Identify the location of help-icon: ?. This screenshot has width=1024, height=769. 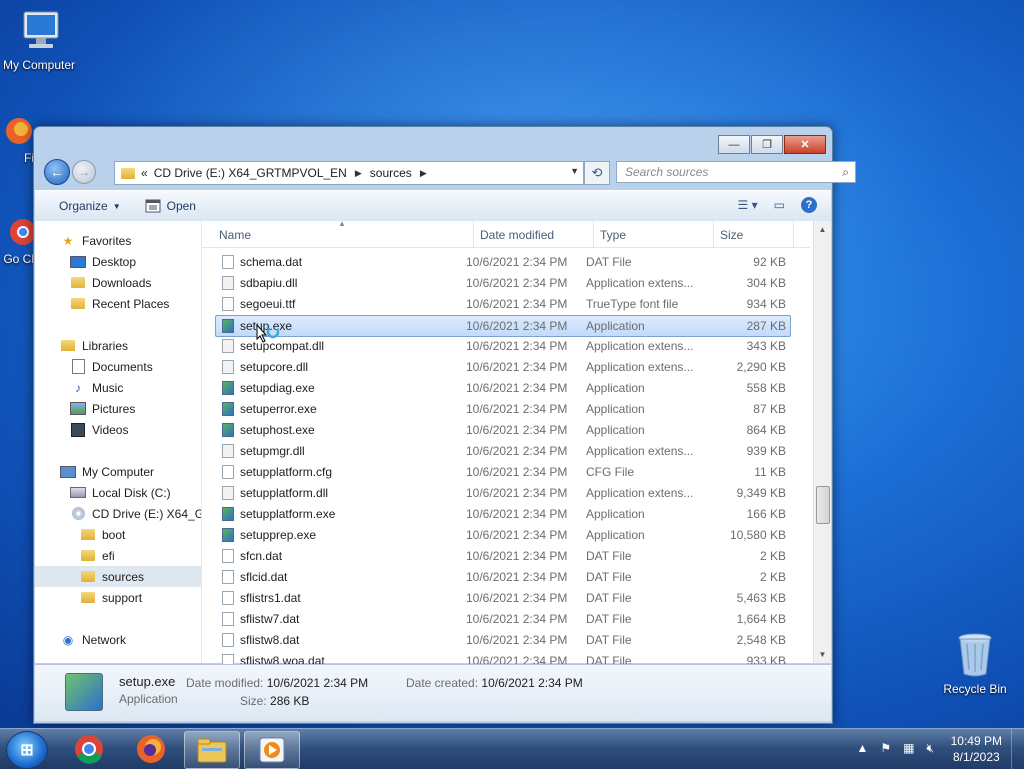
(809, 205).